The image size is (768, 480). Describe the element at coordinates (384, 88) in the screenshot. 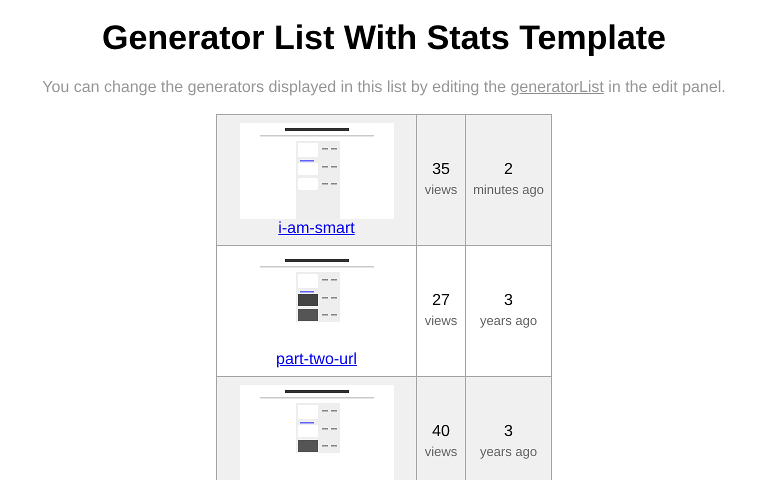

I see `intro-text: You can change the generators displayed in this list by editing the generatorList in the edit panel.` at that location.